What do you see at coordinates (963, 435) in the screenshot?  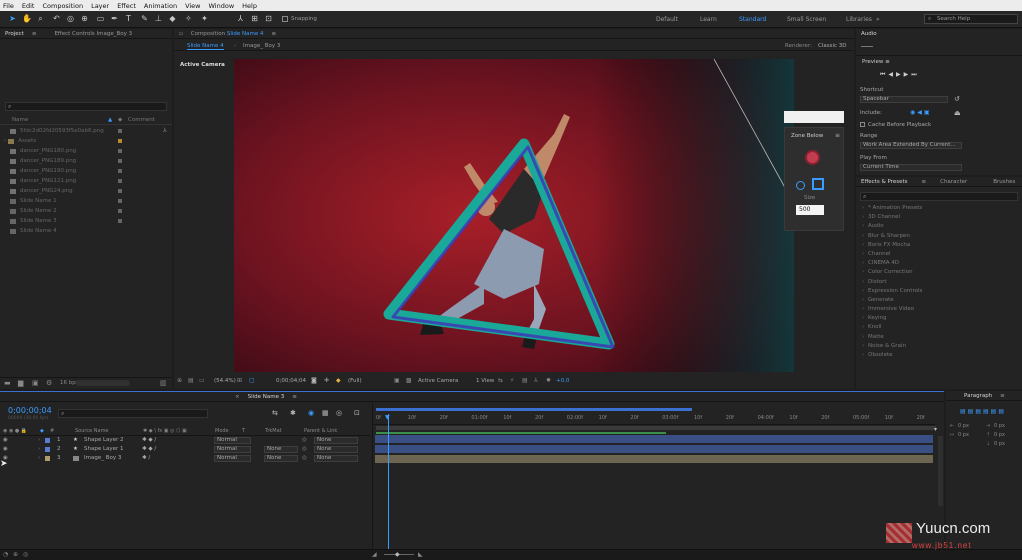 I see `first-line-indent-value: 0 px` at bounding box center [963, 435].